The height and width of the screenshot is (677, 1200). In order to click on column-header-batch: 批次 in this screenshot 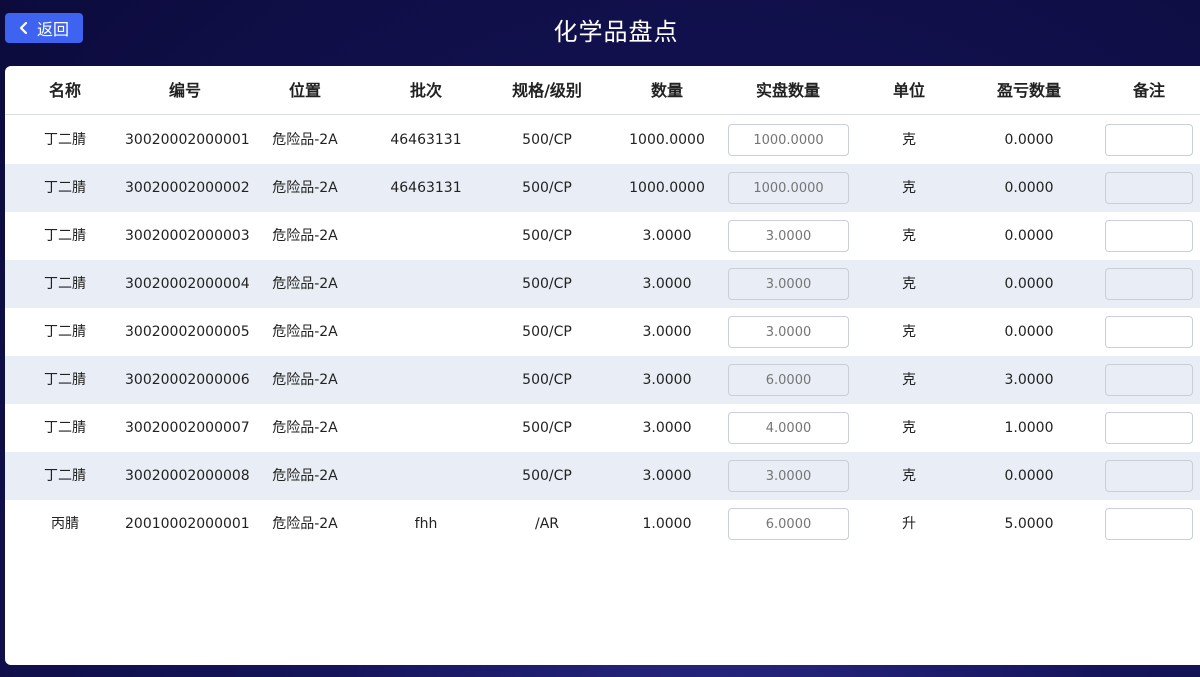, I will do `click(425, 90)`.